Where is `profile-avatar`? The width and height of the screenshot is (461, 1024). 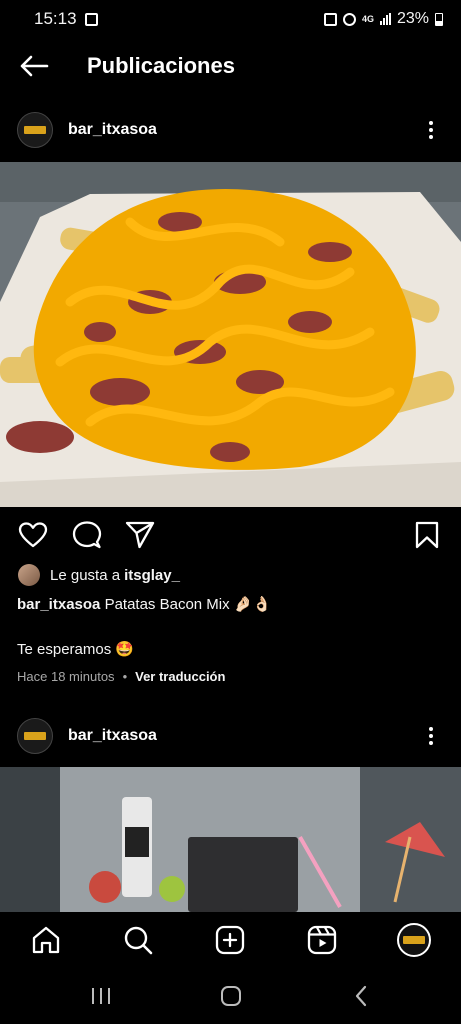 profile-avatar is located at coordinates (414, 940).